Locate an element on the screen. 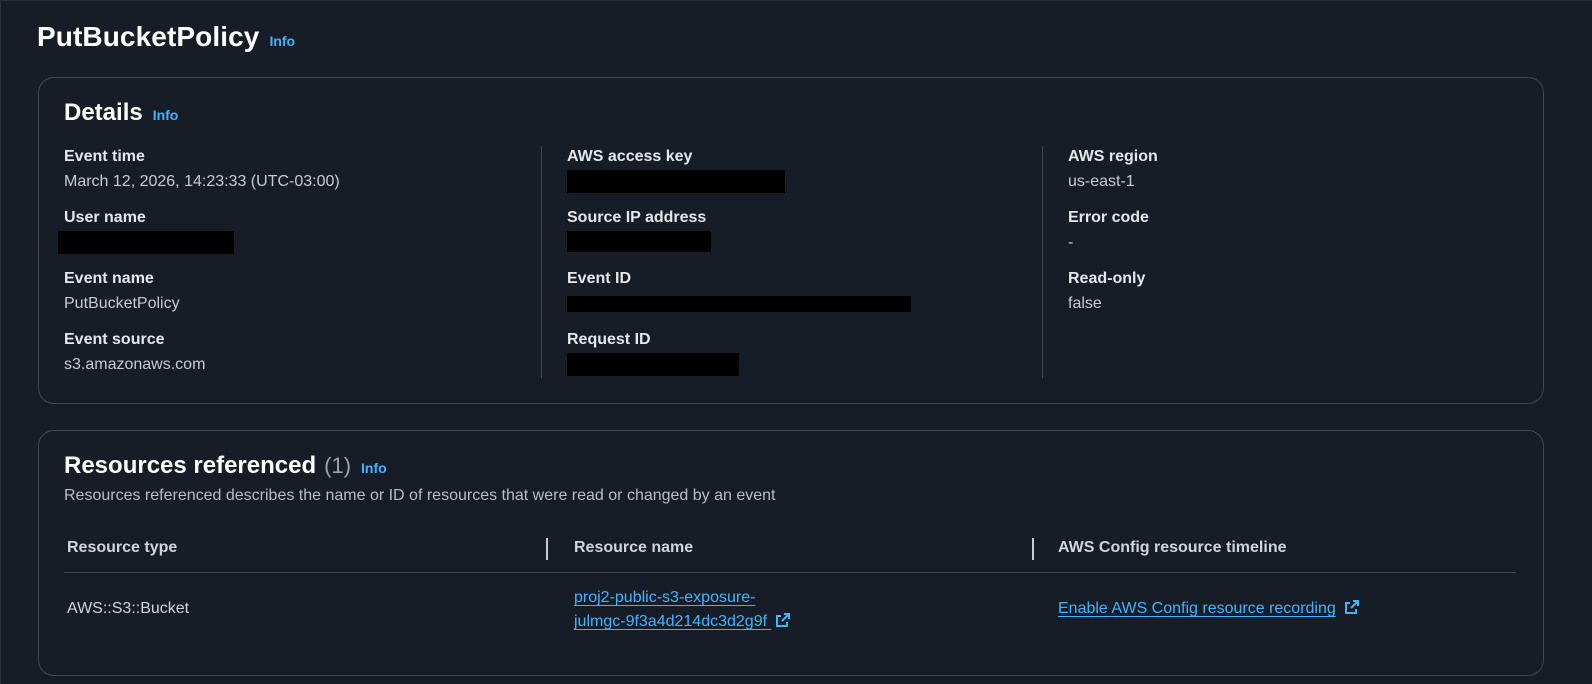 This screenshot has height=684, width=1592. page-header: PutBucketPolicy Info is located at coordinates (166, 37).